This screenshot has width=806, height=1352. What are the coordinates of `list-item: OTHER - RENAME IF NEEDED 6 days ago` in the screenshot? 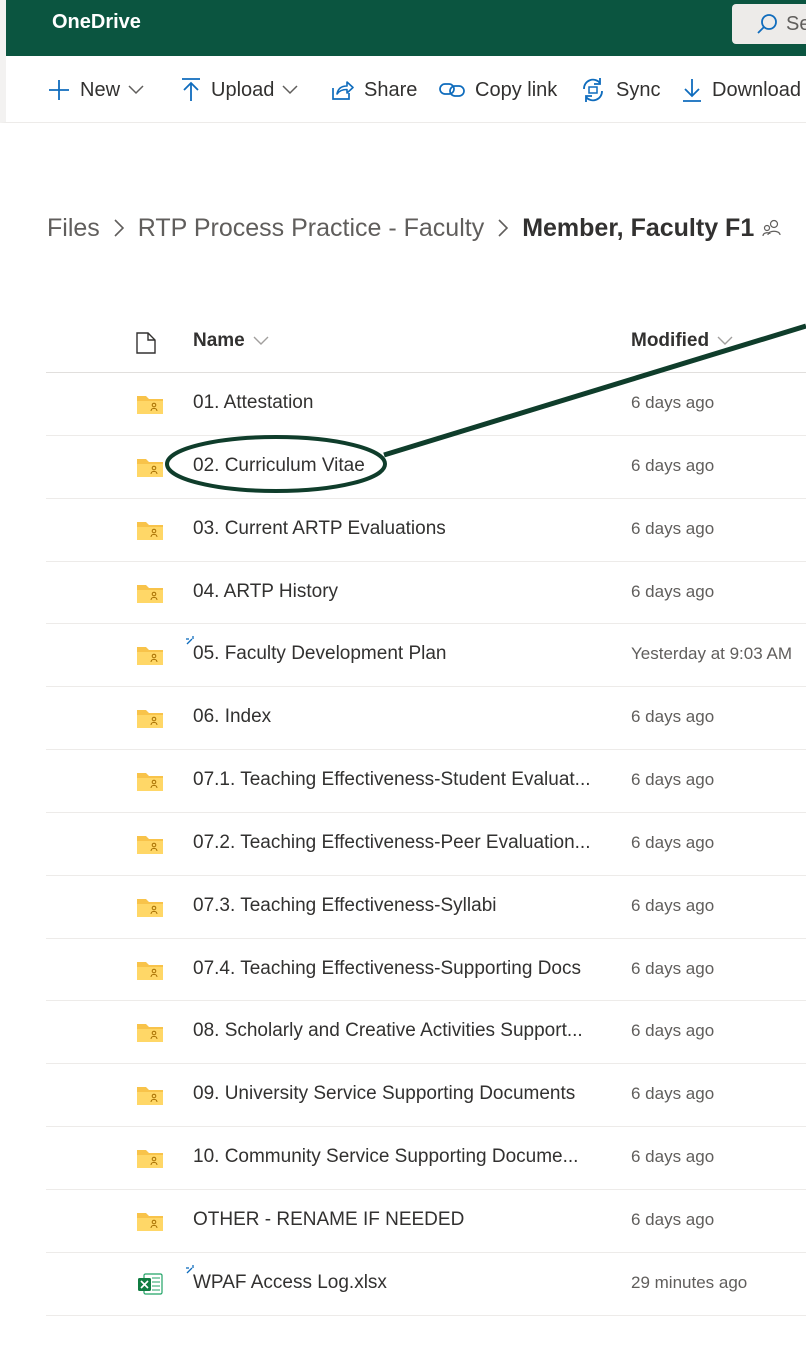 It's located at (426, 1221).